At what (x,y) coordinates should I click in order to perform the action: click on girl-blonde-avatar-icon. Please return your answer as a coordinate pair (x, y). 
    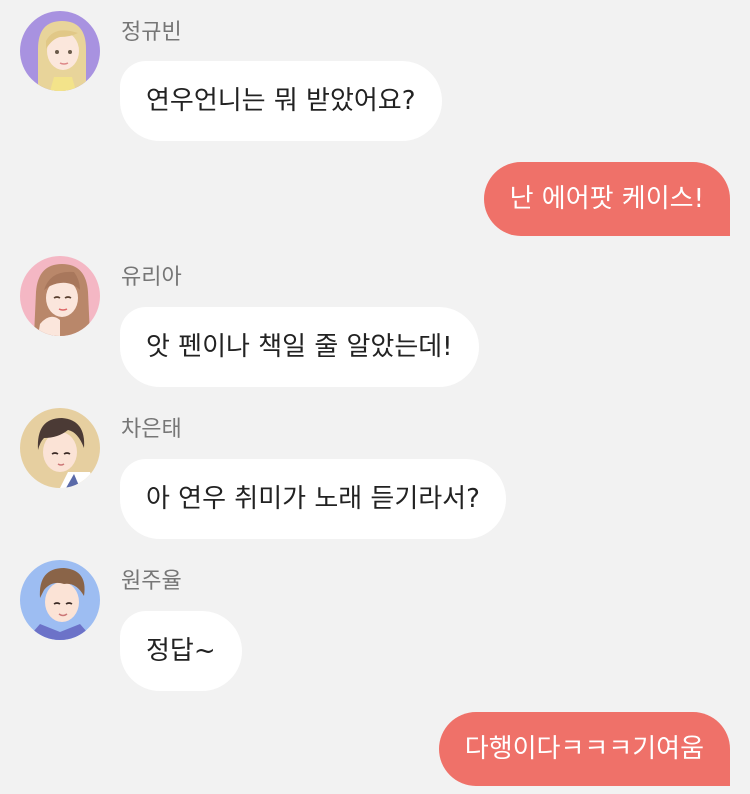
    Looking at the image, I should click on (60, 51).